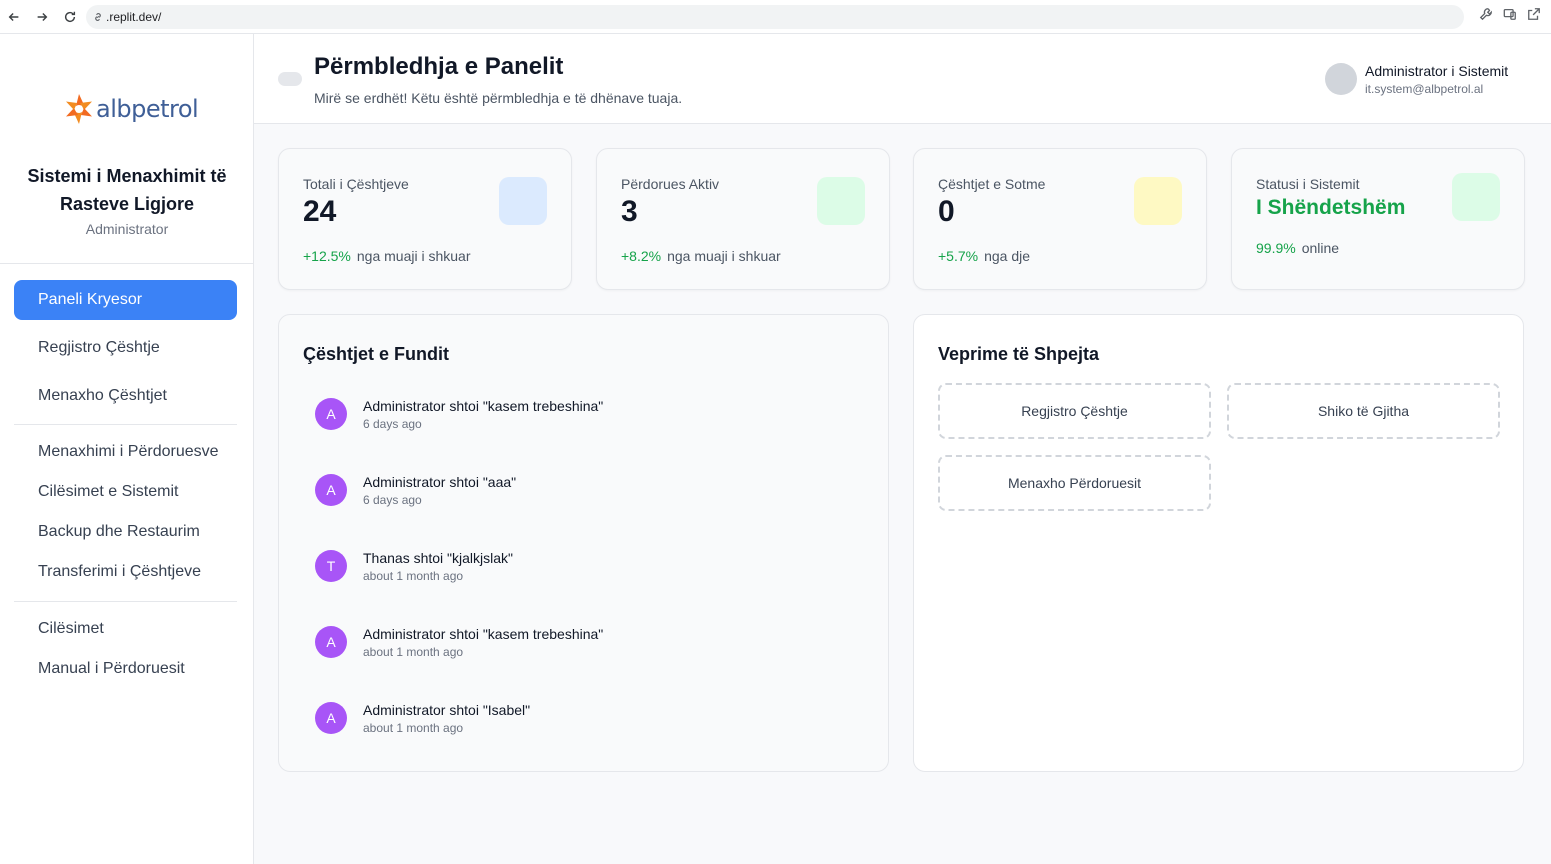  Describe the element at coordinates (641, 256) in the screenshot. I see `stat-change-value: +8.2%` at that location.